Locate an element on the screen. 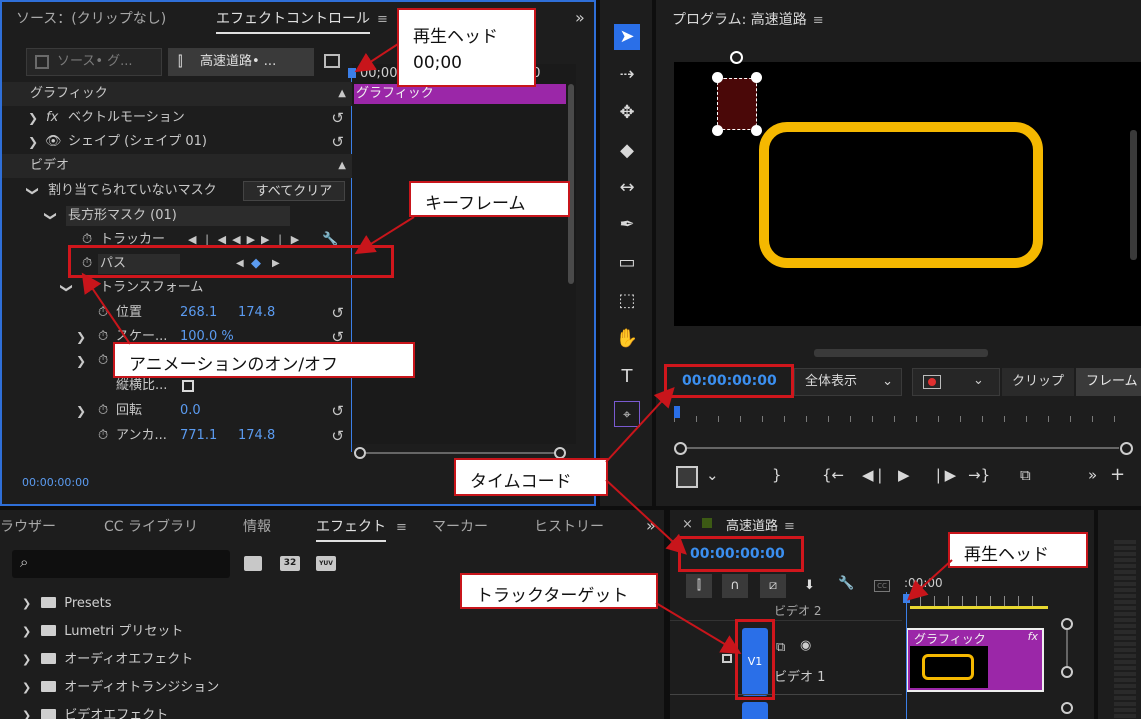 Image resolution: width=1141 pixels, height=719 pixels. arrow-timecode-timeline is located at coordinates (646, 517).